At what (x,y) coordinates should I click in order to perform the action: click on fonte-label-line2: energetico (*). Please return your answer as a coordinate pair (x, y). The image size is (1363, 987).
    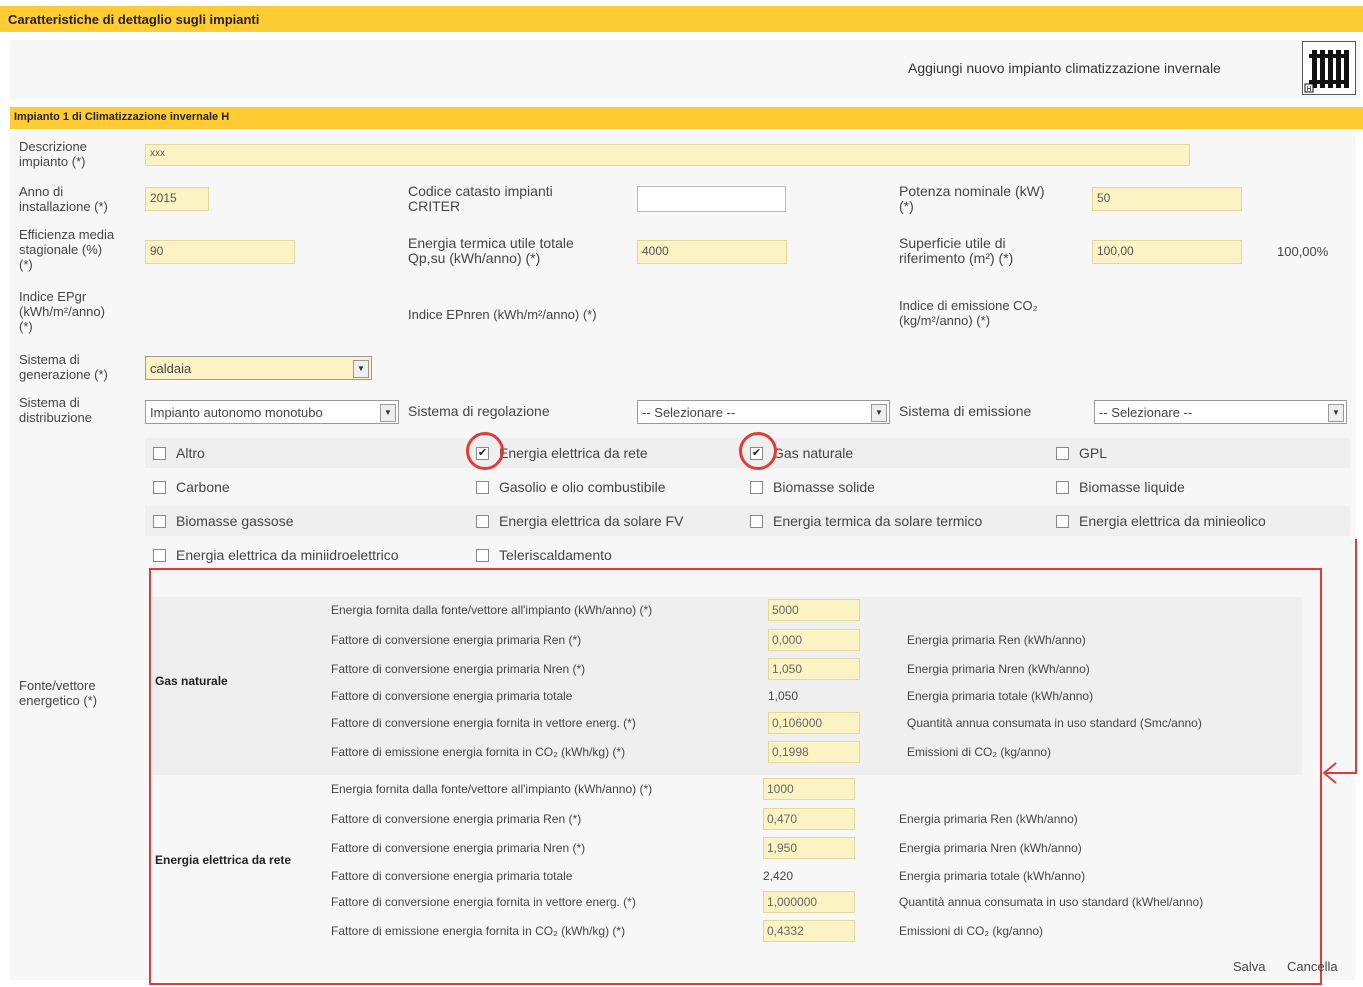
    Looking at the image, I should click on (58, 700).